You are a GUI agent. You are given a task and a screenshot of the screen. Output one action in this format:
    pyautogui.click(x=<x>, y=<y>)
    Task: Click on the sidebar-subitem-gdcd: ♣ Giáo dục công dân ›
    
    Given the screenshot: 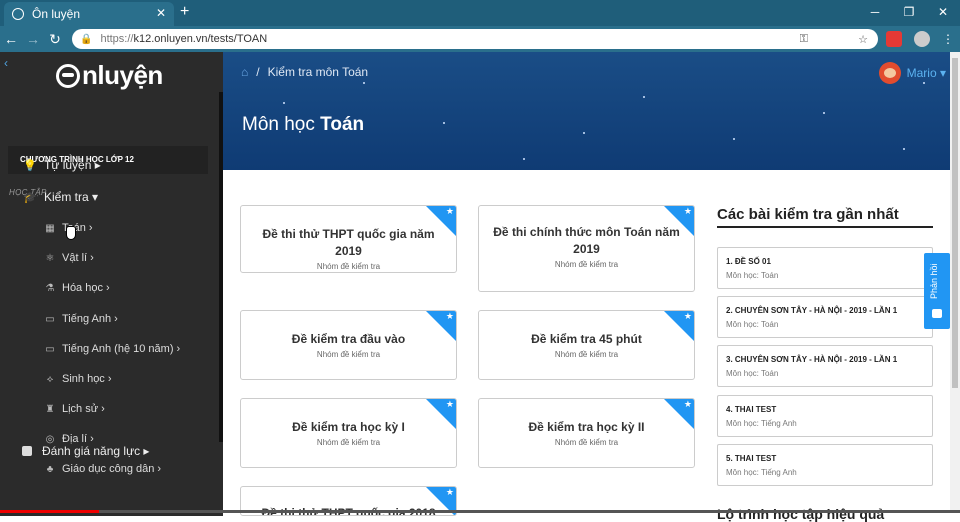 What is the action you would take?
    pyautogui.click(x=102, y=469)
    